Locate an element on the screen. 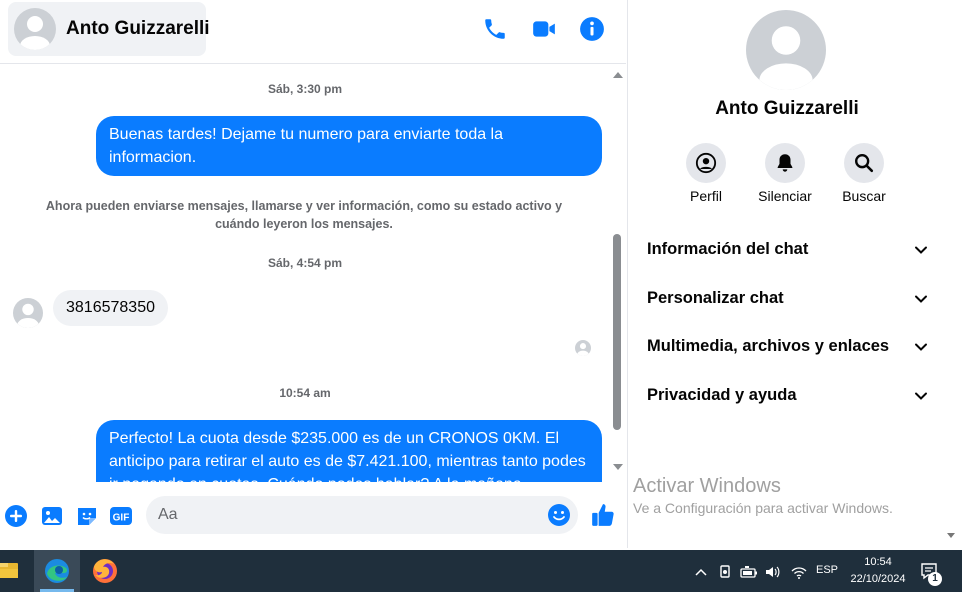 This screenshot has height=592, width=962. message-scrollbar is located at coordinates (618, 274).